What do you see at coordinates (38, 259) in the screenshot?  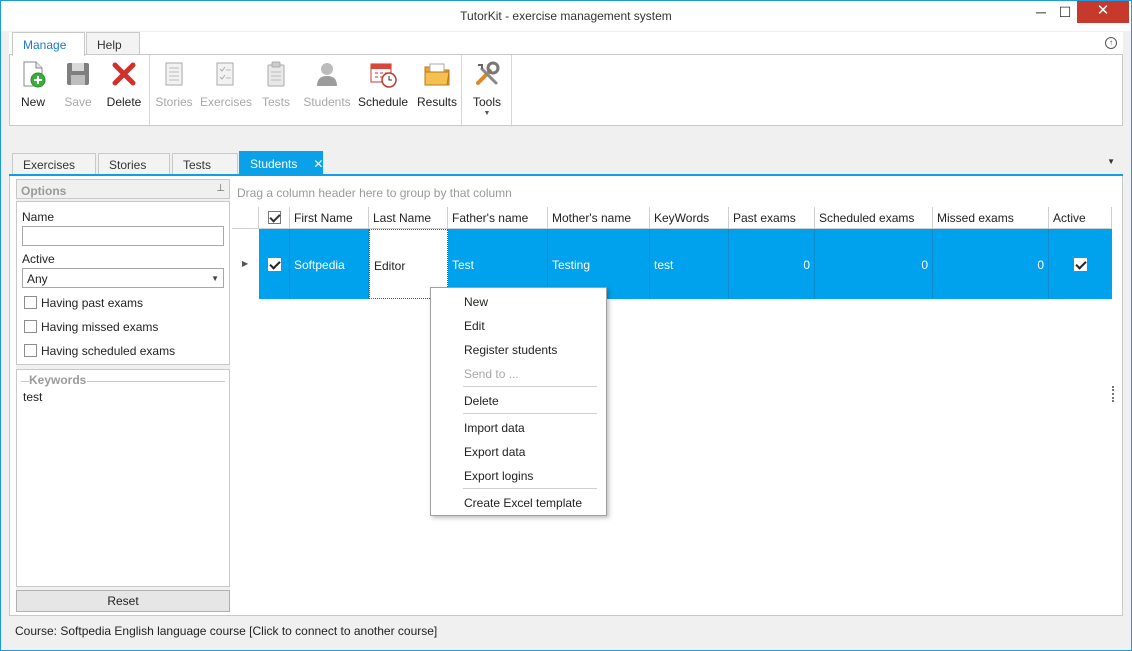 I see `active-label: Active` at bounding box center [38, 259].